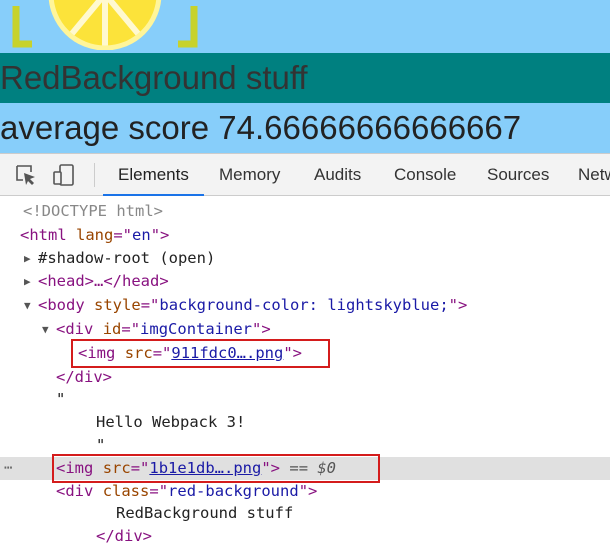  Describe the element at coordinates (305, 399) in the screenshot. I see `node-text-quote-open: "` at that location.